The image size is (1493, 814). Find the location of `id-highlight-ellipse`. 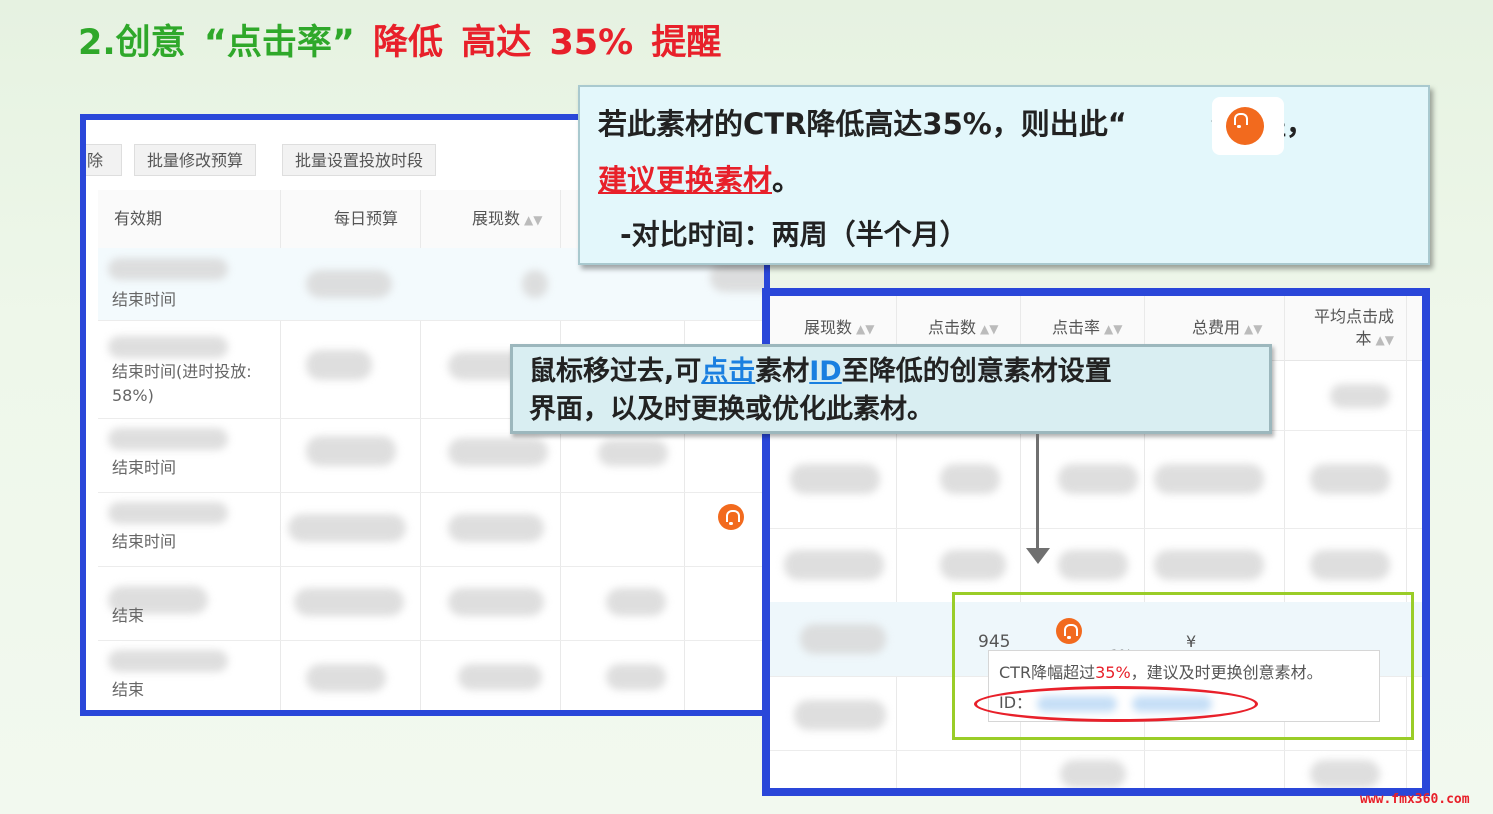

id-highlight-ellipse is located at coordinates (1116, 704).